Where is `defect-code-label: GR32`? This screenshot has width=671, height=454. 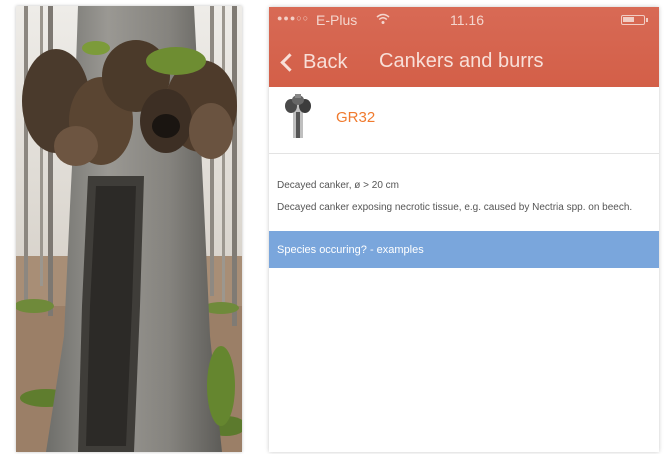 defect-code-label: GR32 is located at coordinates (356, 117).